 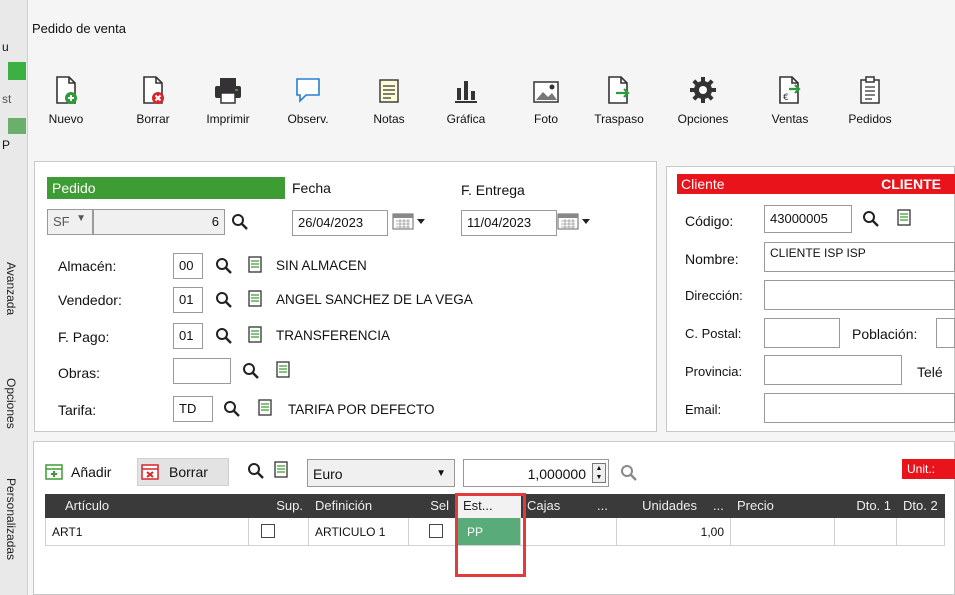 What do you see at coordinates (11, 403) in the screenshot?
I see `tab-opciones: Opciones` at bounding box center [11, 403].